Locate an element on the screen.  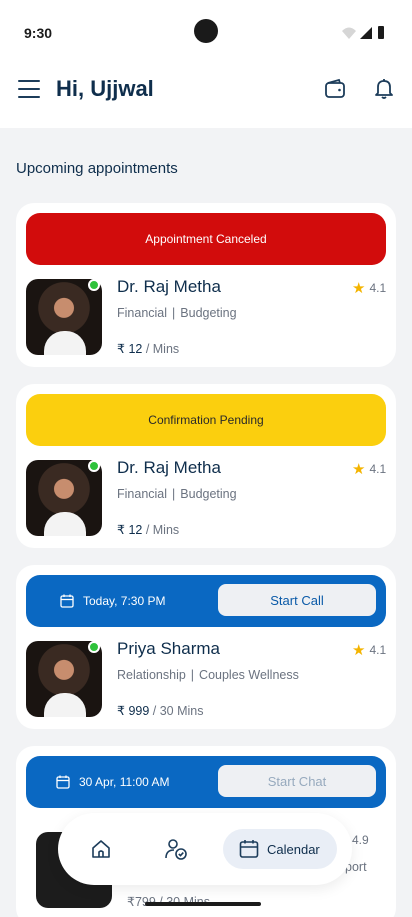
consultant-name: Priya Sharma is located at coordinates (168, 648).